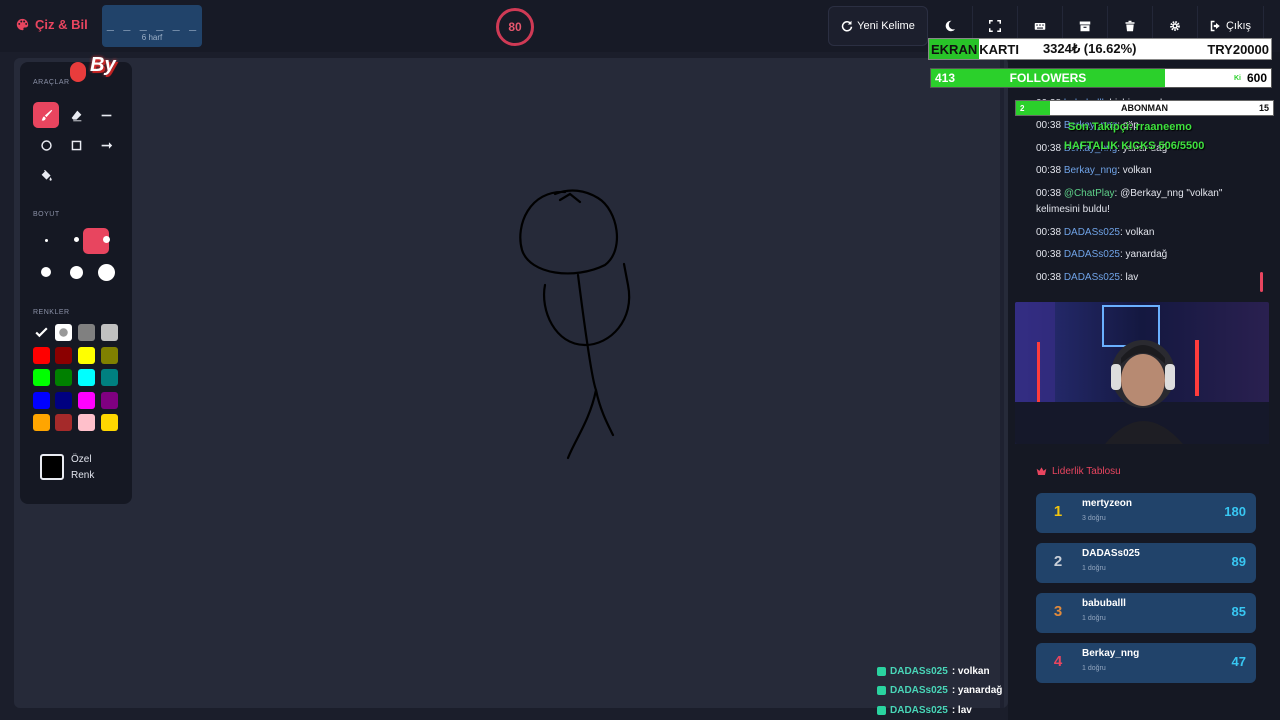 This screenshot has width=1280, height=720. I want to click on chat-text: : lav, so click(1129, 277).